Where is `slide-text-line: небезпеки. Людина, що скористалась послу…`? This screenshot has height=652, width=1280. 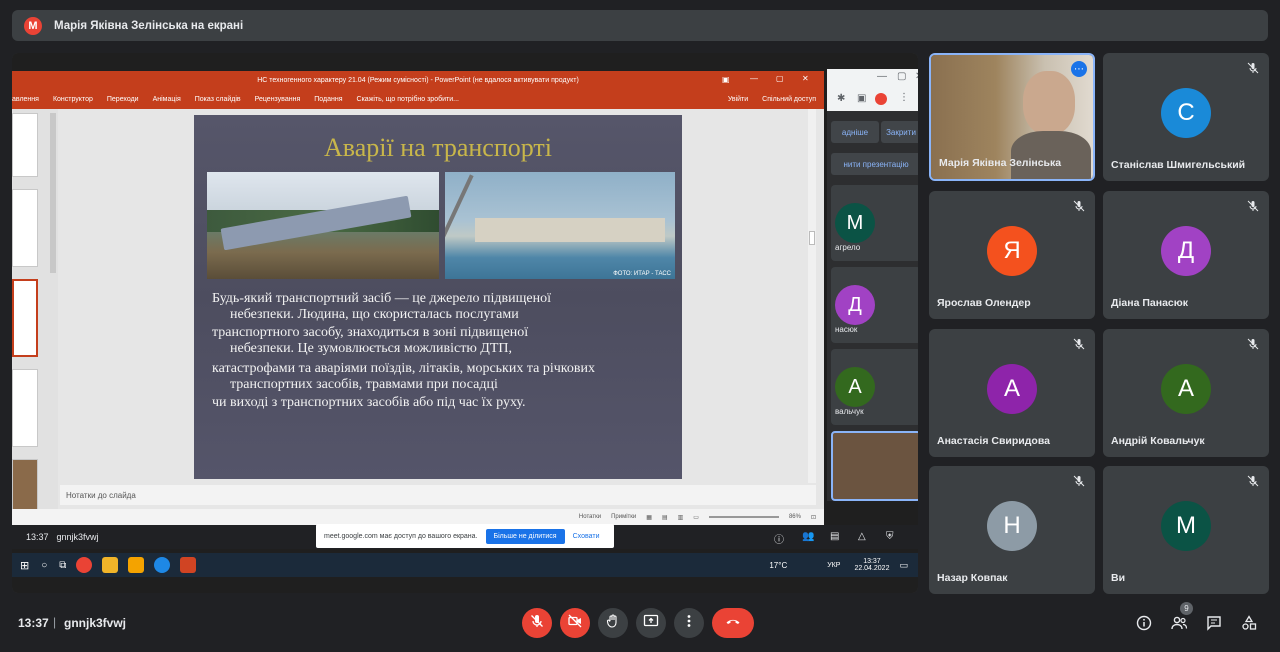 slide-text-line: небезпеки. Людина, що скористалась послу… is located at coordinates (374, 314).